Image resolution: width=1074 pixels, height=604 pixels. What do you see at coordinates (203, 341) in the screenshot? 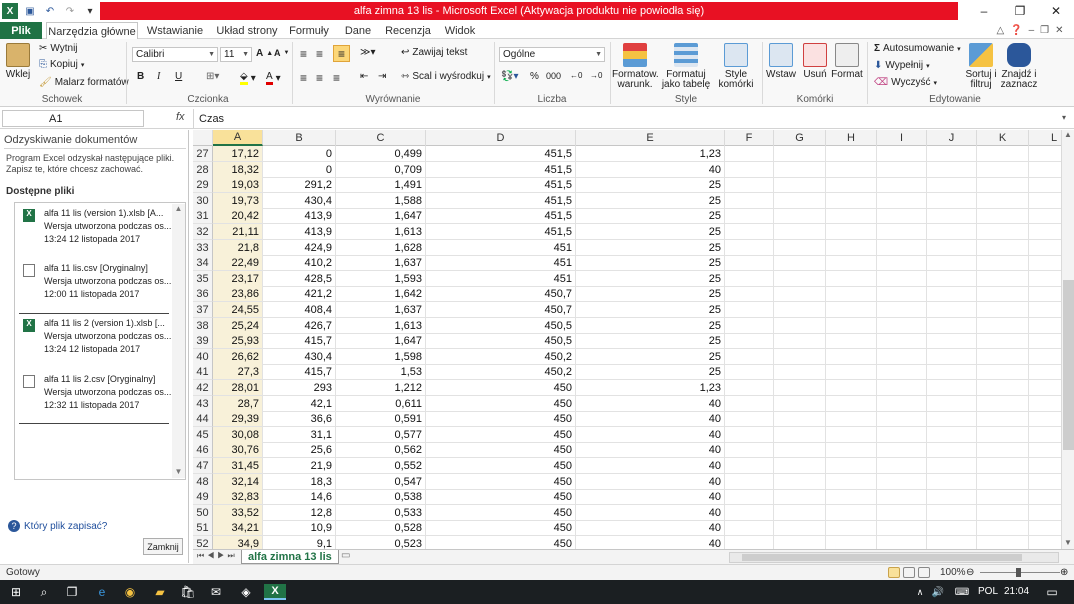
I see `row-header: 39` at bounding box center [203, 341].